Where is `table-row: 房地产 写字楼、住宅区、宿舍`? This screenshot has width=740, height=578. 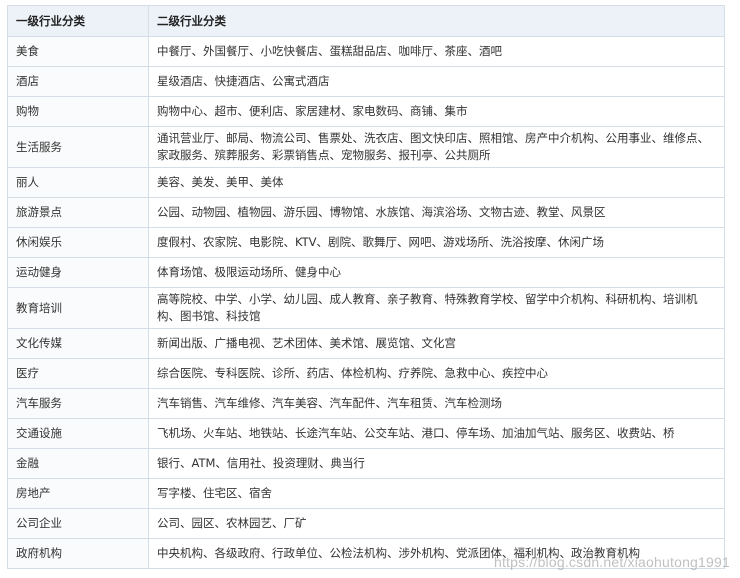
table-row: 房地产 写字楼、住宅区、宿舍 is located at coordinates (366, 493).